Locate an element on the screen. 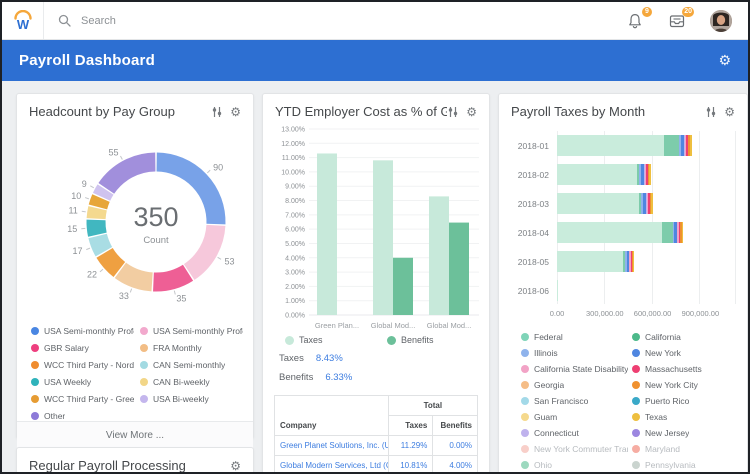 The height and width of the screenshot is (474, 750). legend-item: Massachusetts is located at coordinates (685, 369).